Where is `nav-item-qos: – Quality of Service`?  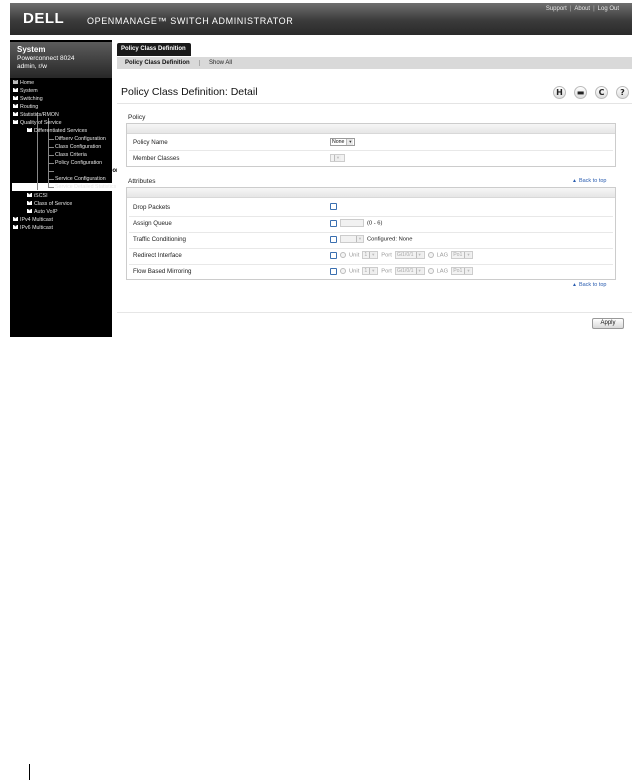 nav-item-qos: – Quality of Service is located at coordinates (37, 123).